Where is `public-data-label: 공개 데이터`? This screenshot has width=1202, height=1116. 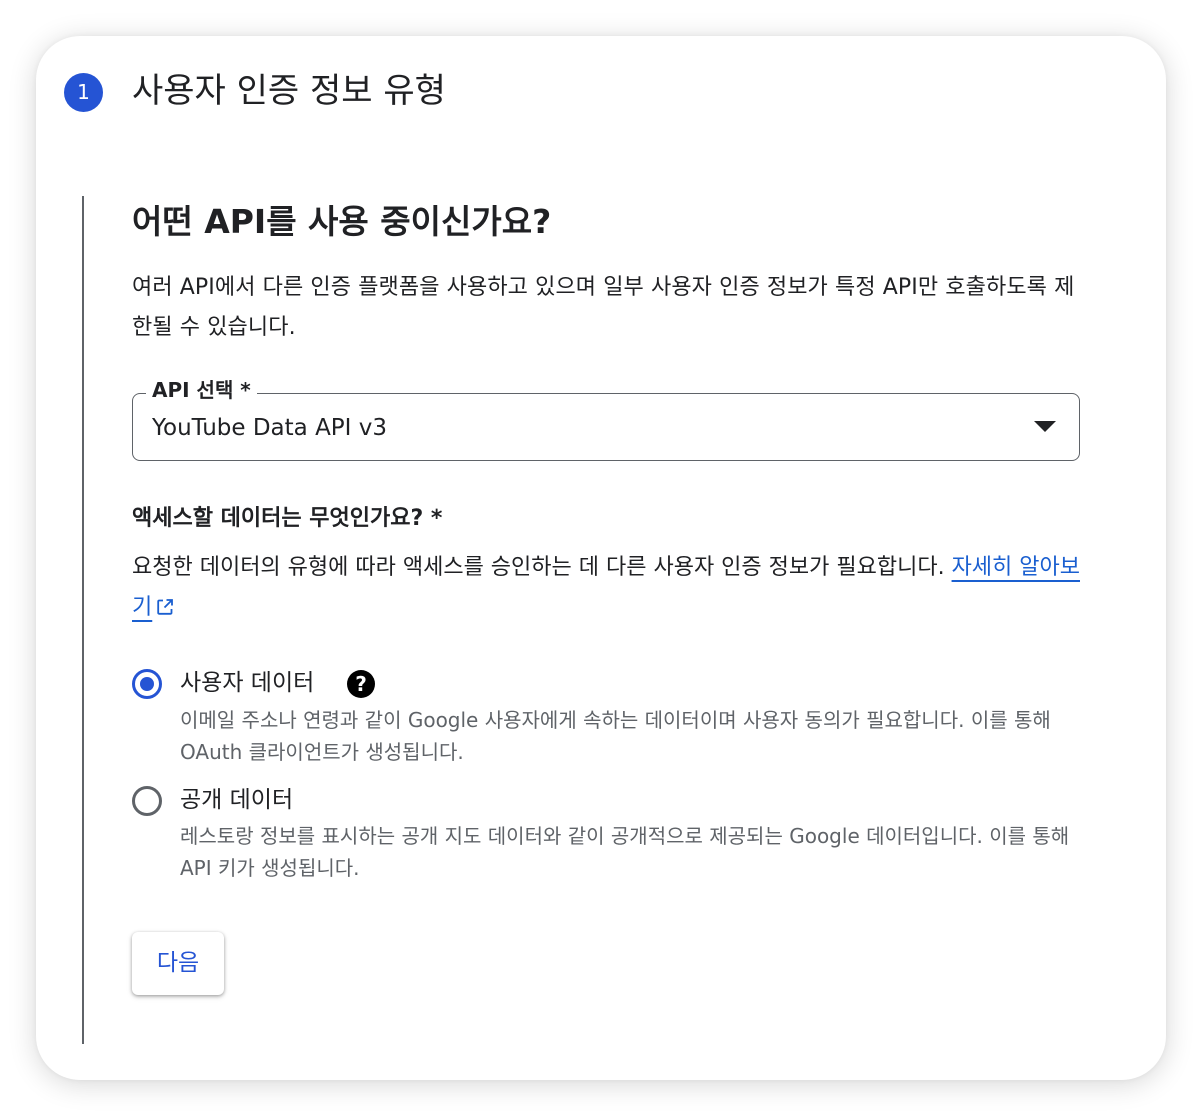 public-data-label: 공개 데이터 is located at coordinates (236, 800).